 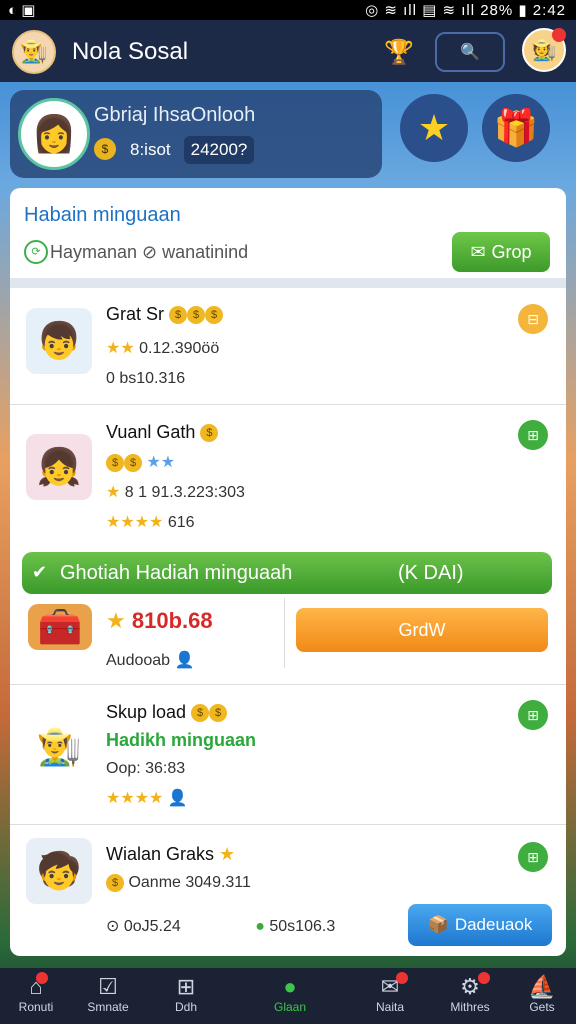 I want to click on claim-button: GrdW, so click(x=422, y=630).